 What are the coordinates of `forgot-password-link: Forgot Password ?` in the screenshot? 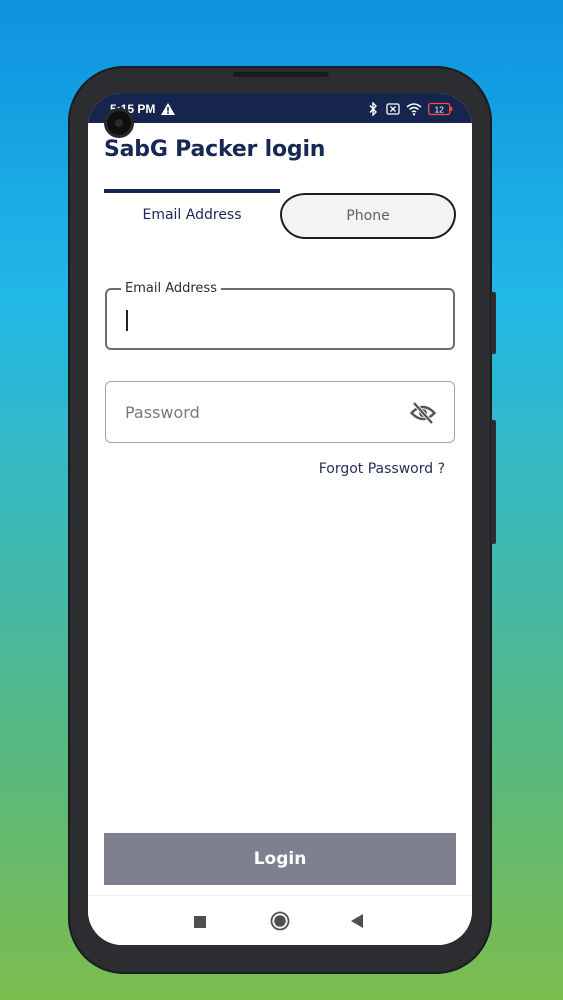 It's located at (382, 469).